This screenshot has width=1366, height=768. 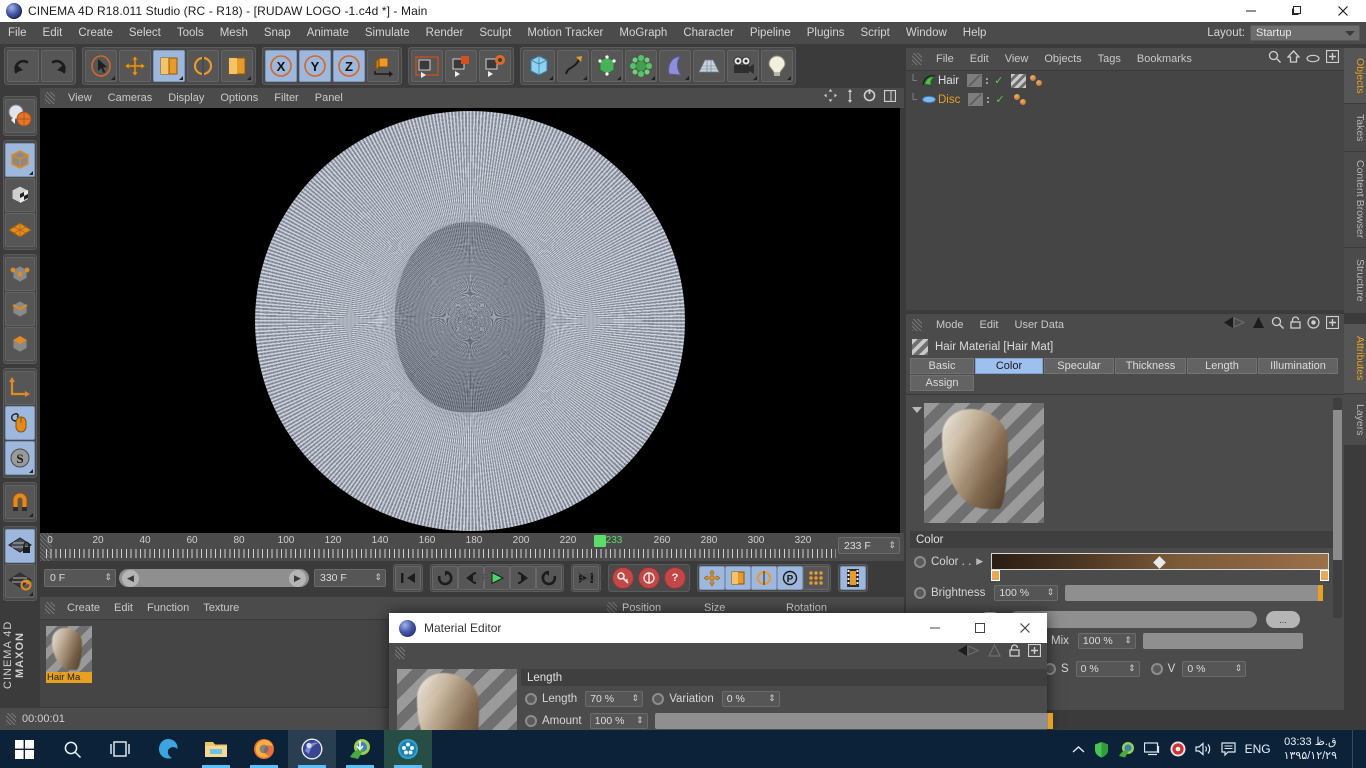 What do you see at coordinates (1298, 366) in the screenshot?
I see `tab-illumination: Illumination` at bounding box center [1298, 366].